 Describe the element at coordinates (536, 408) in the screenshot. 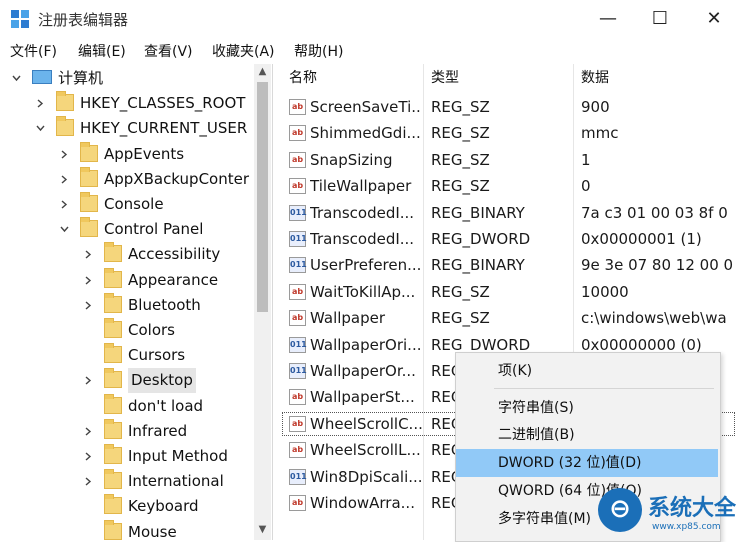

I see `context-menu-item-label: 字符串值(S)` at that location.